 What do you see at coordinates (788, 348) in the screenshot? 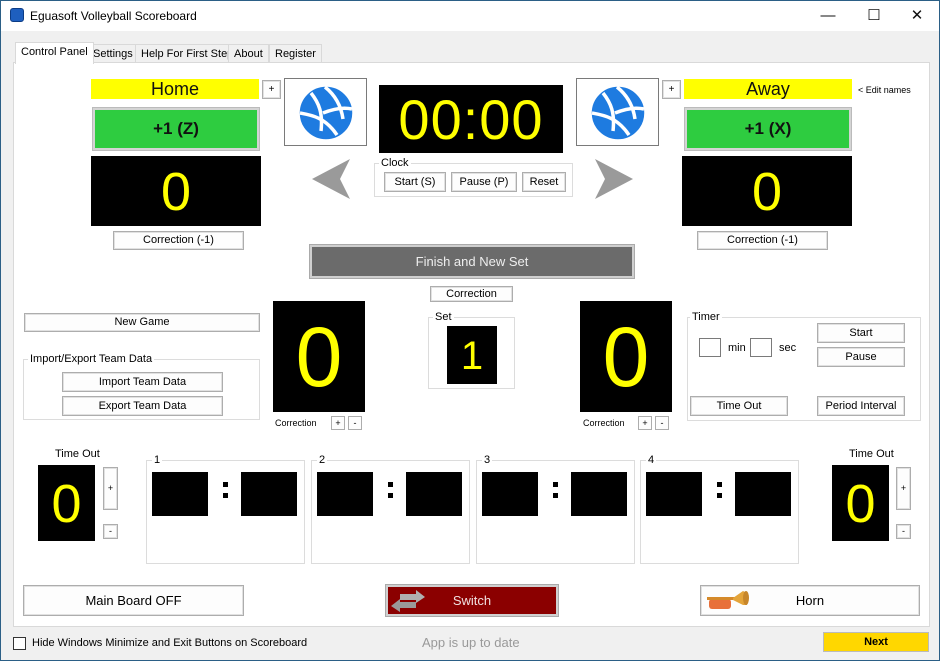
I see `timer-sec-label: sec` at bounding box center [788, 348].